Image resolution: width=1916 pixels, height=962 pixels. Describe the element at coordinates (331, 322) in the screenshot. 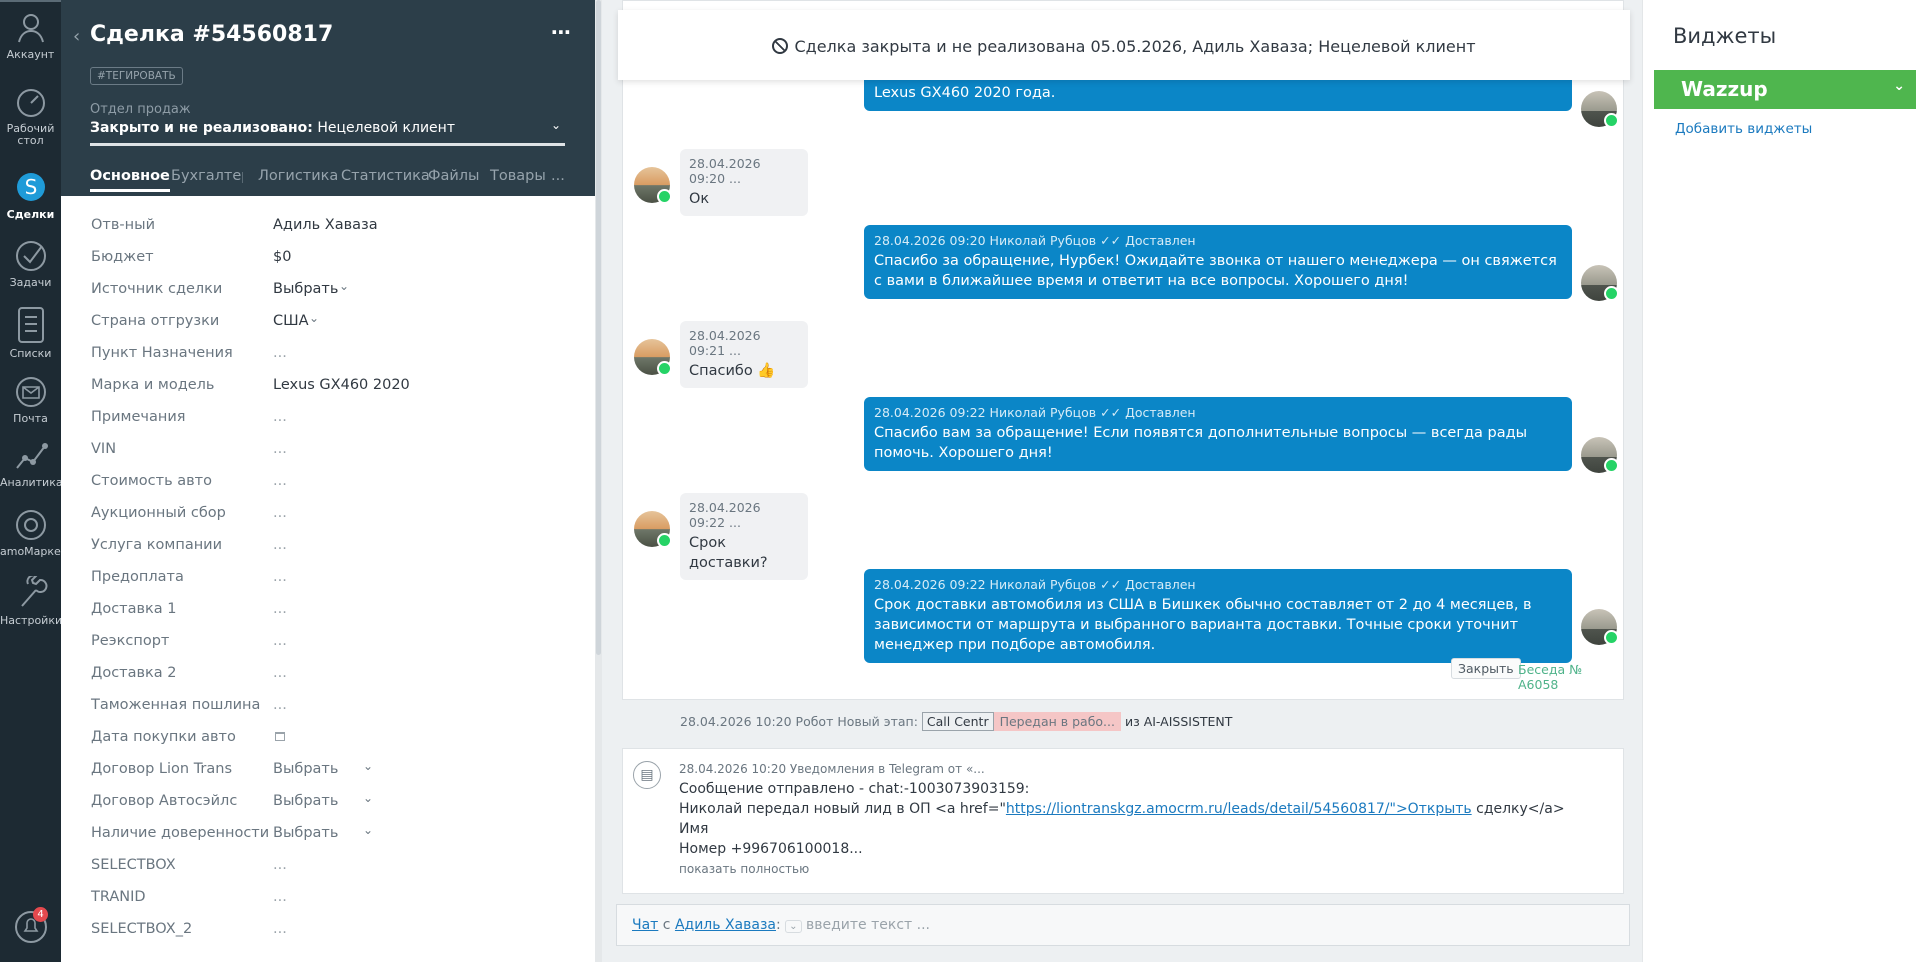

I see `field-row: Страна отгрузки США ⌄` at that location.